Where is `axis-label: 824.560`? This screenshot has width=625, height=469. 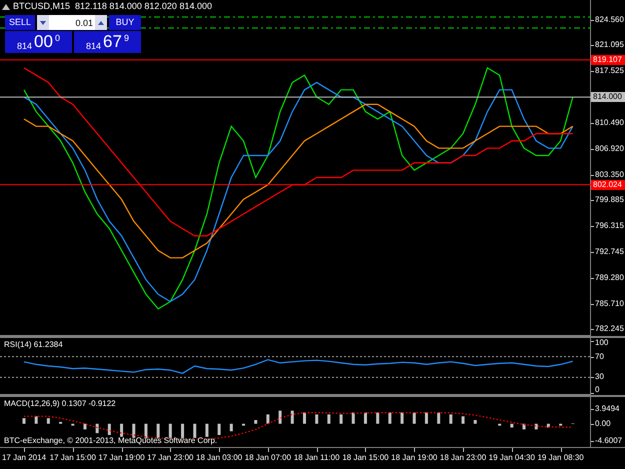 axis-label: 824.560 is located at coordinates (609, 20).